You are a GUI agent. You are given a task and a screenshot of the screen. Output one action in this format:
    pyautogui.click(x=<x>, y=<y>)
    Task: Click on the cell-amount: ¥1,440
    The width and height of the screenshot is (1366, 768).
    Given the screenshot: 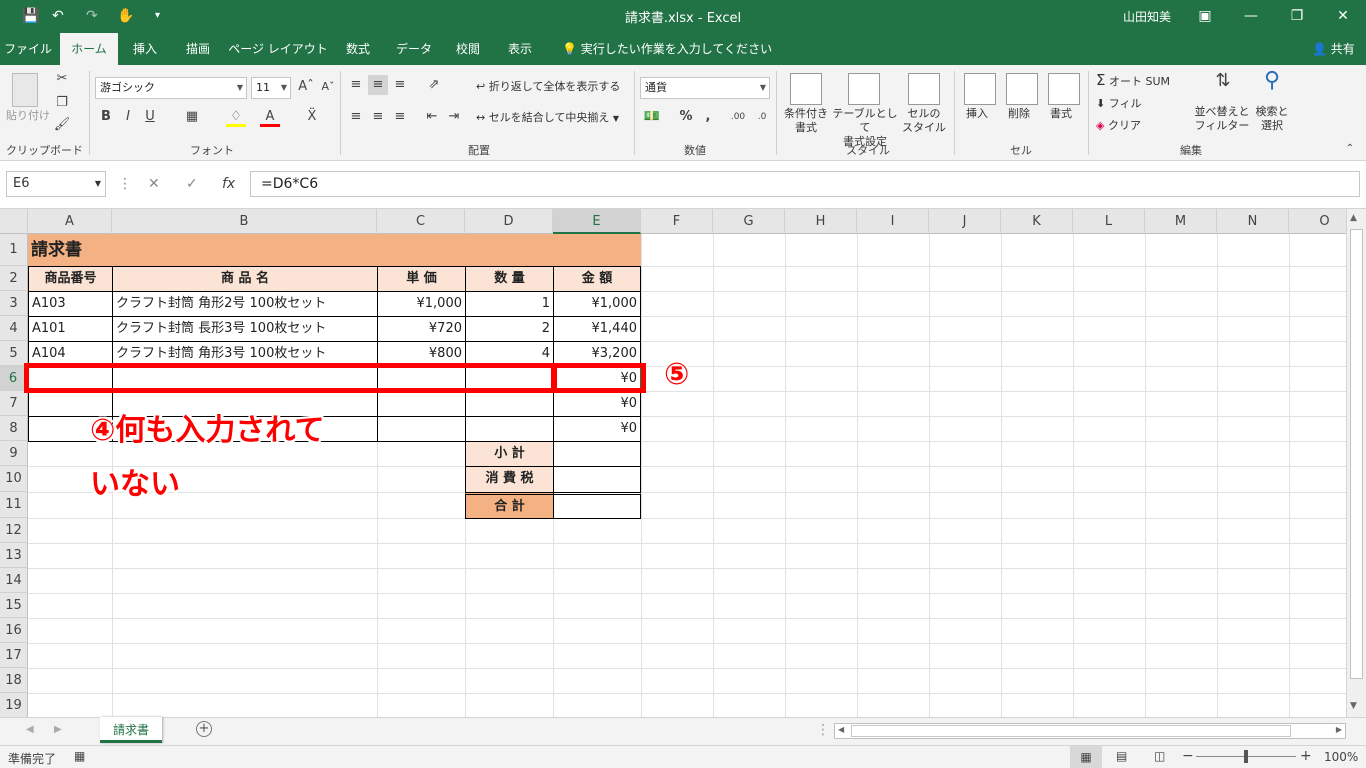 What is the action you would take?
    pyautogui.click(x=597, y=329)
    